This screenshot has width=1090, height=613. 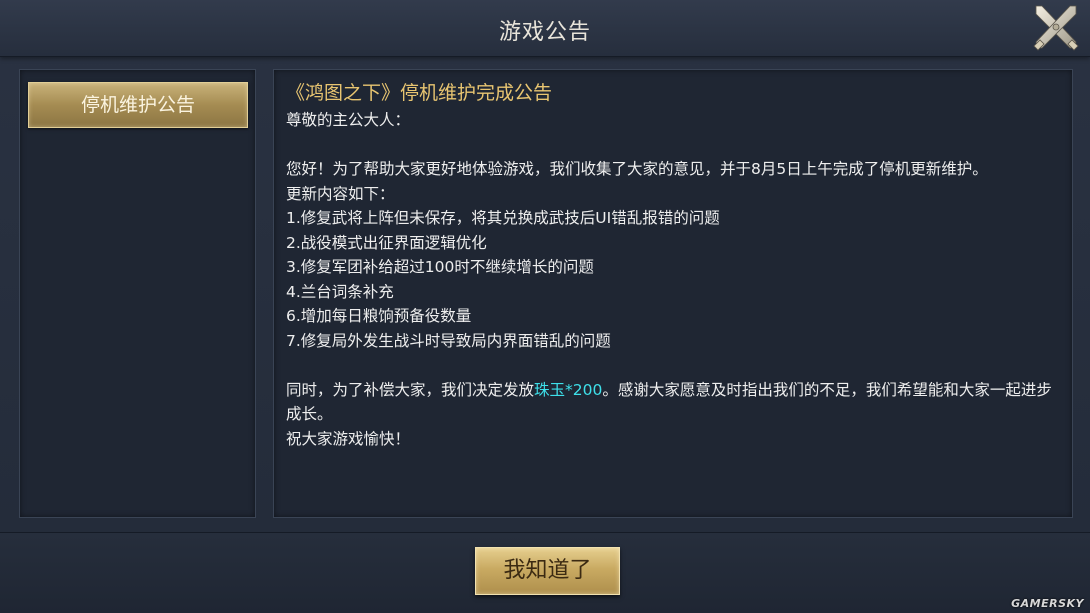 I want to click on crossed-swords-close-icon, so click(x=1056, y=28).